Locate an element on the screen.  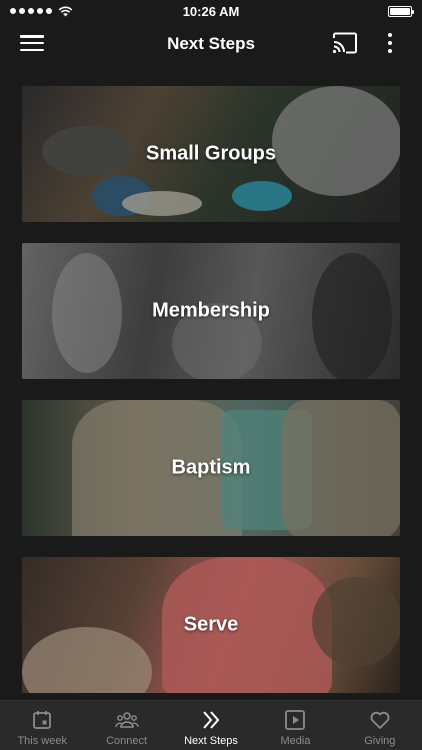
card-title: Serve is located at coordinates (211, 624).